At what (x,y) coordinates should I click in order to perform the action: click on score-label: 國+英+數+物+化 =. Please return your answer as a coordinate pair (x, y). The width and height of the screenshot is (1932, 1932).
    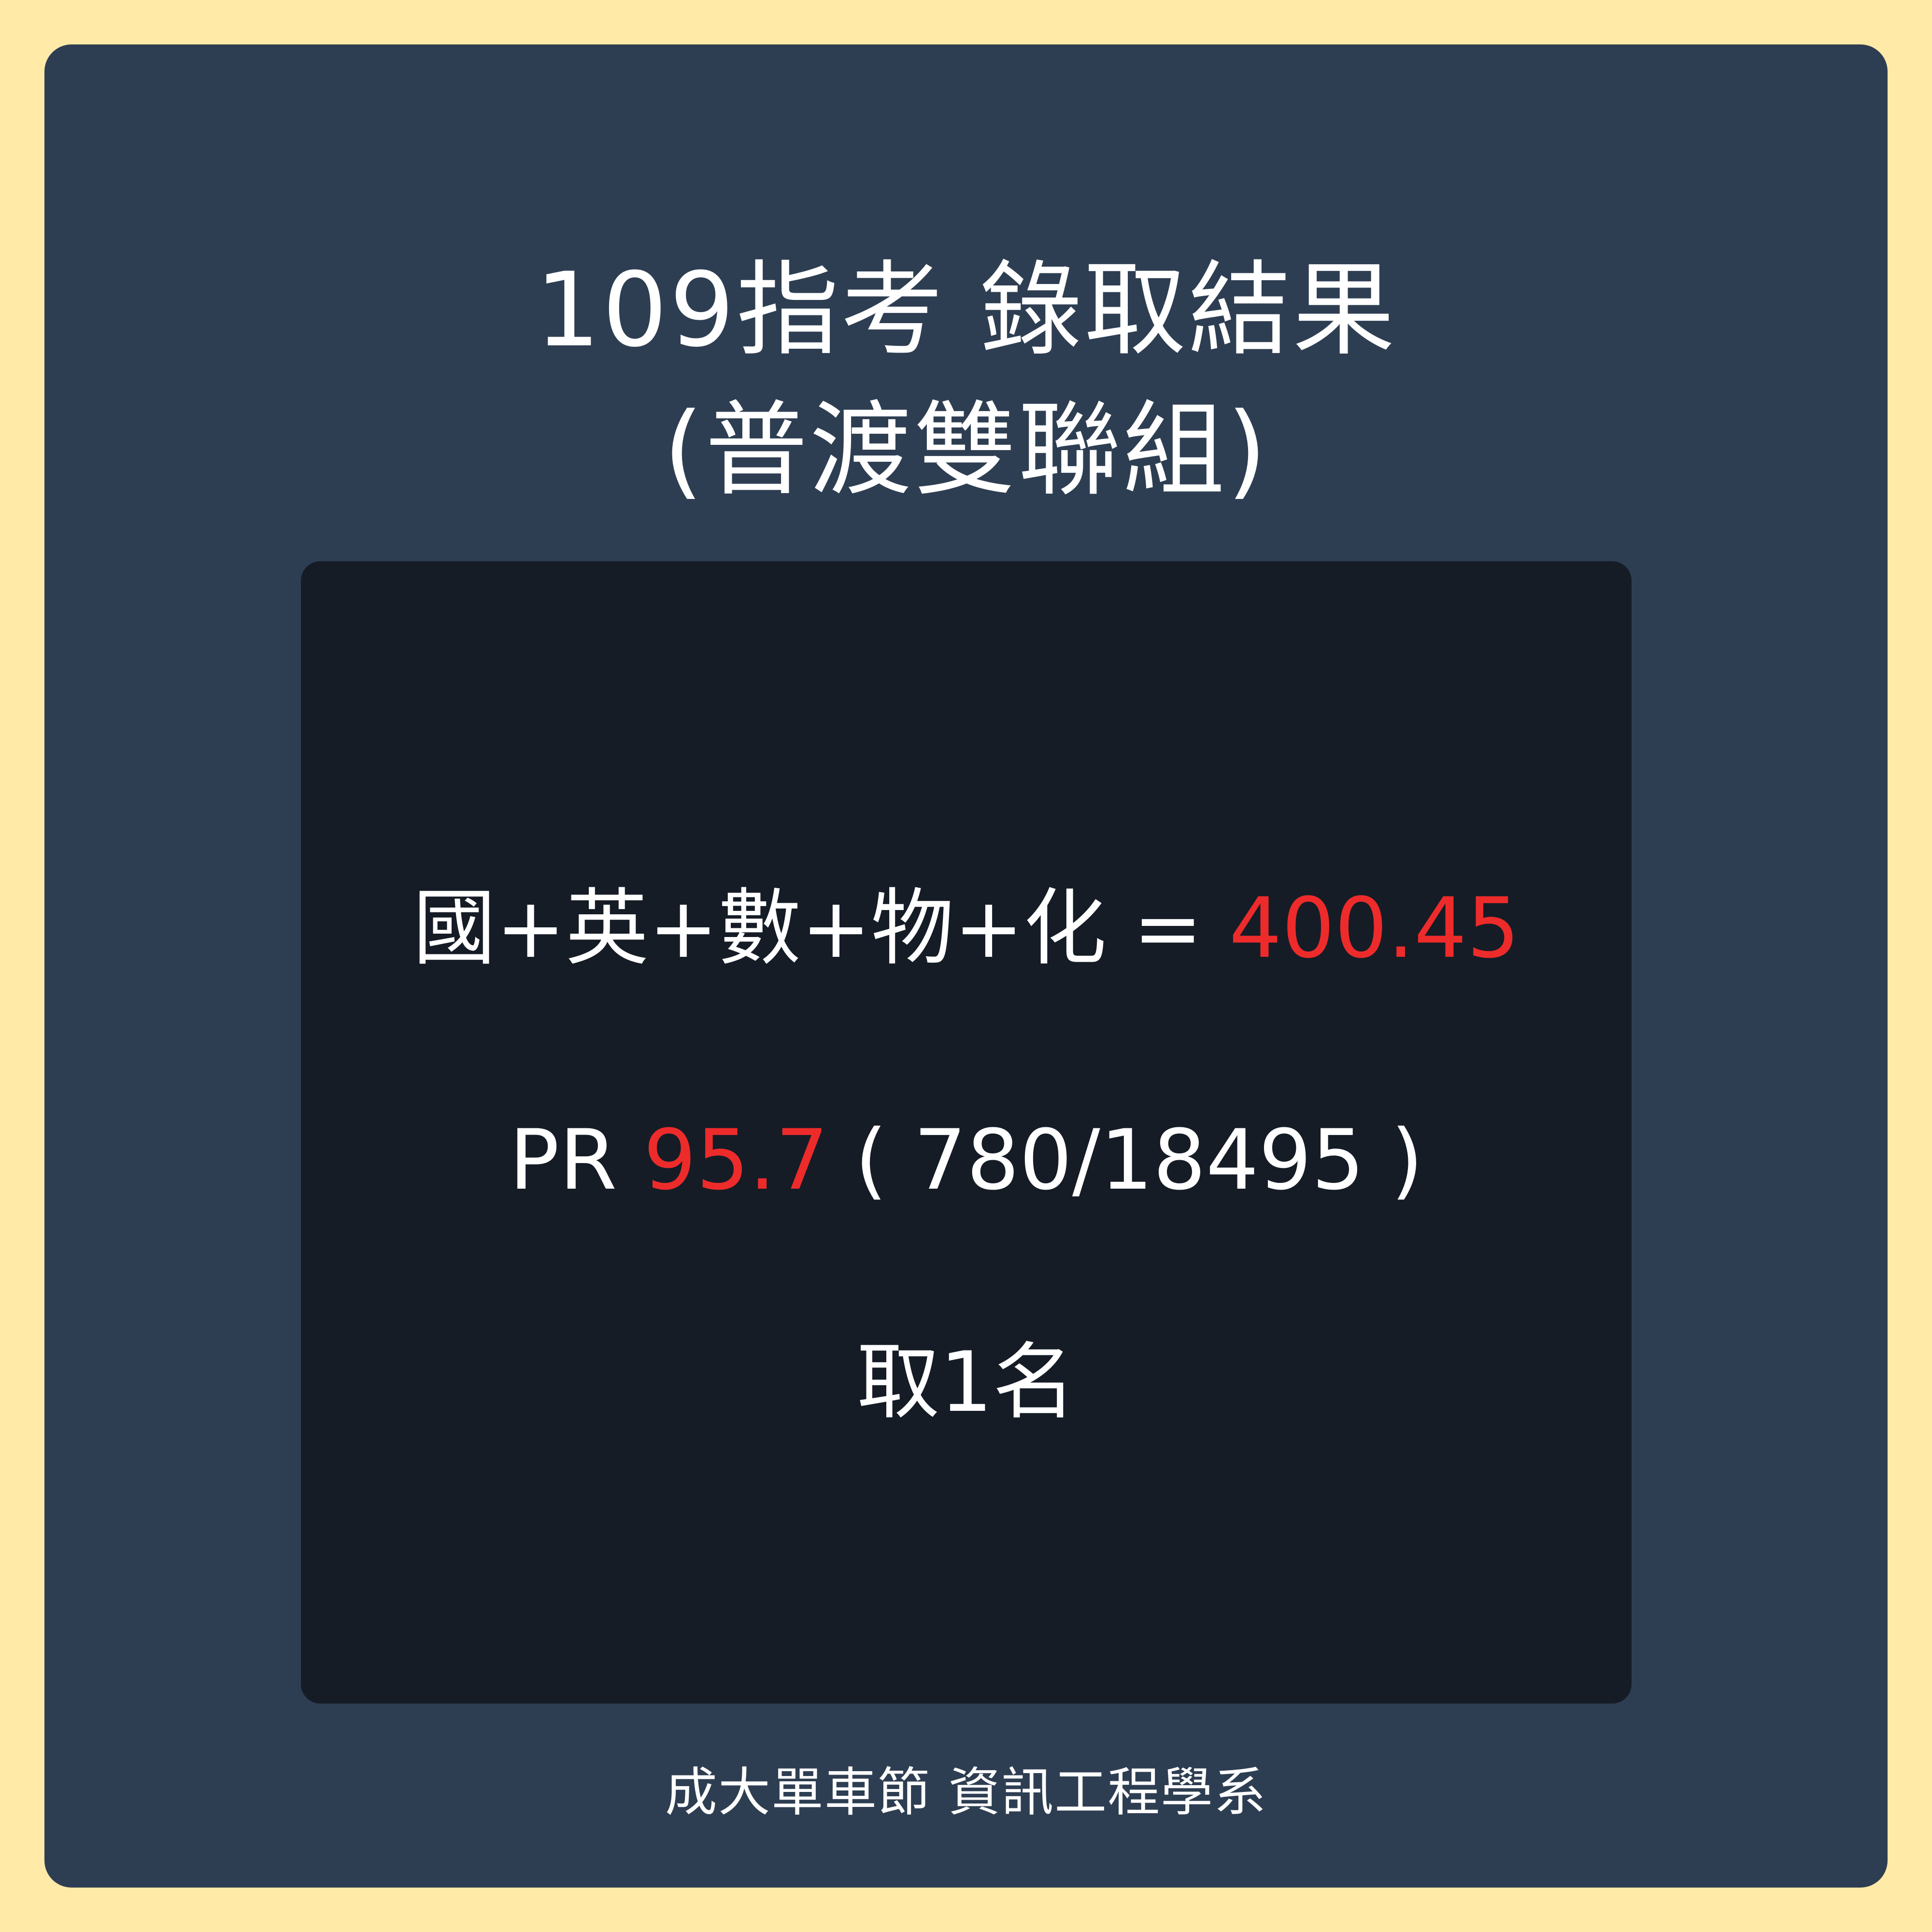
    Looking at the image, I should click on (820, 928).